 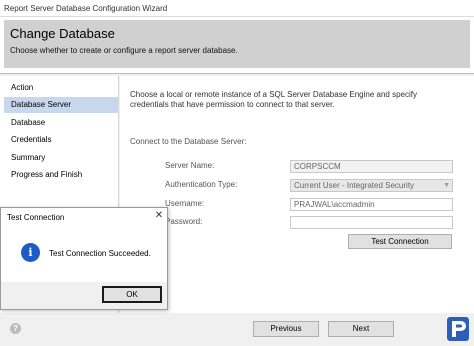 I want to click on server-name-field: CORPSCCM, so click(x=371, y=166).